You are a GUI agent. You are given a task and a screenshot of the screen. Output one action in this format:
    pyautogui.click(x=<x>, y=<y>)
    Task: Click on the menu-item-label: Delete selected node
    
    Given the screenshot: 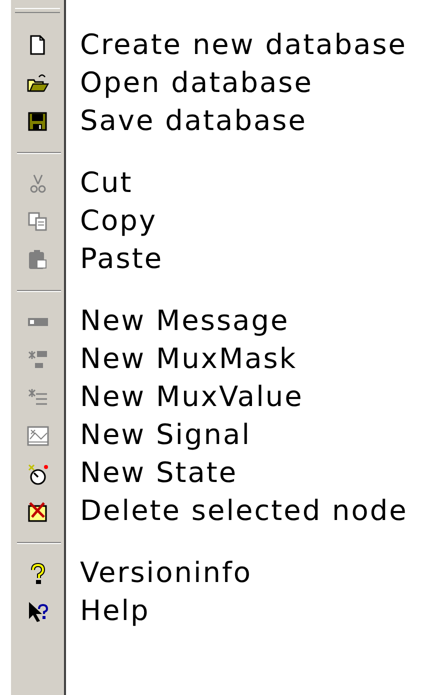 What is the action you would take?
    pyautogui.click(x=244, y=510)
    